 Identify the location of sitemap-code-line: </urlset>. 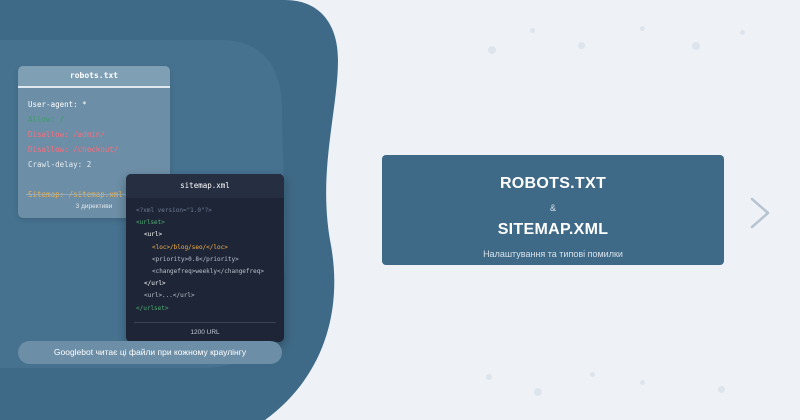
(152, 308).